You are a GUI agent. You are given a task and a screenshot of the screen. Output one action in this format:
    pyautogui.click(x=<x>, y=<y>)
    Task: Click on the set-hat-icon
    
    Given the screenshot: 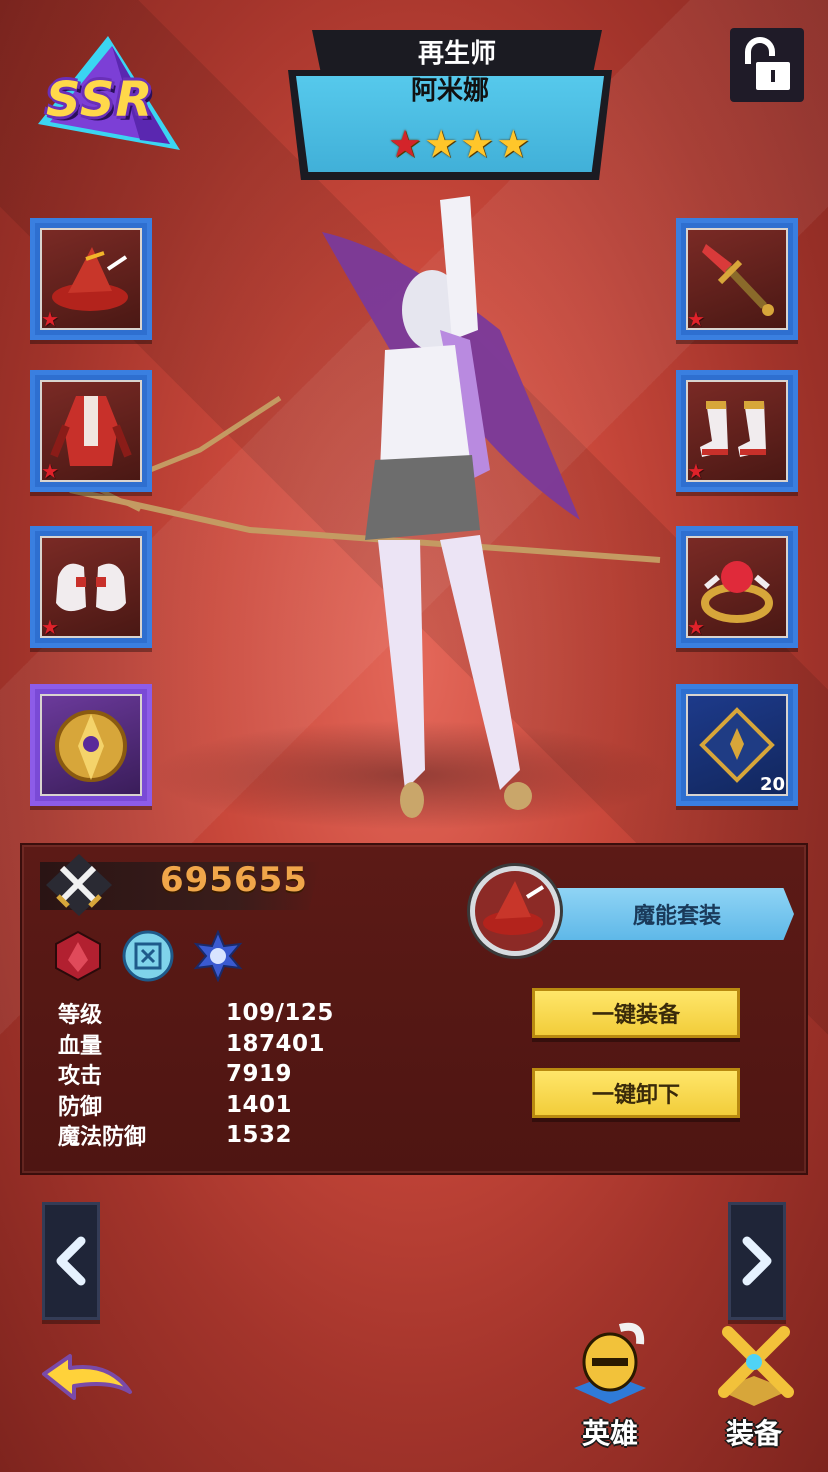 What is the action you would take?
    pyautogui.click(x=515, y=911)
    